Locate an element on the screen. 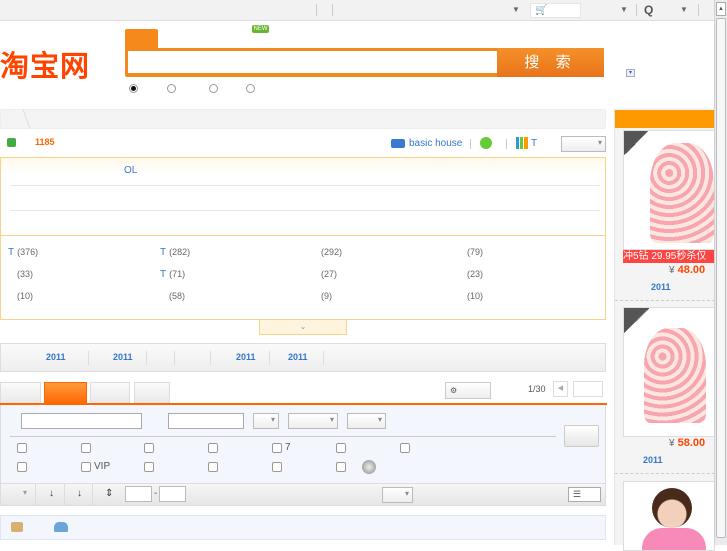  shop-icon is located at coordinates (17, 527).